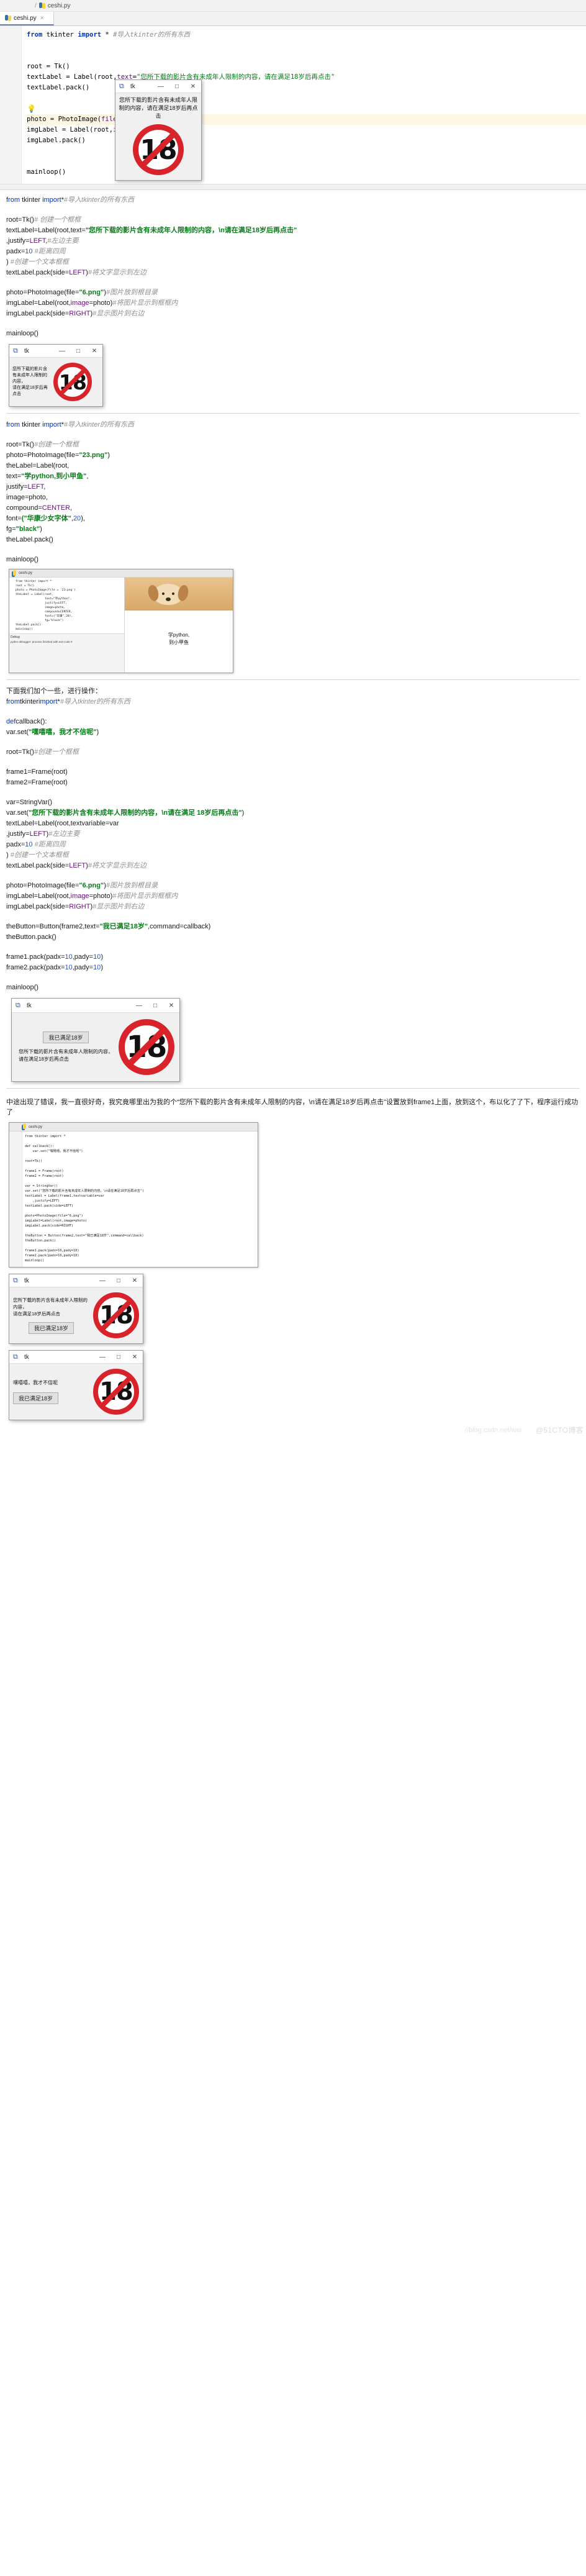 The image size is (586, 2576). What do you see at coordinates (26, 573) in the screenshot?
I see `ide2-tab-label: ceshi.py` at bounding box center [26, 573].